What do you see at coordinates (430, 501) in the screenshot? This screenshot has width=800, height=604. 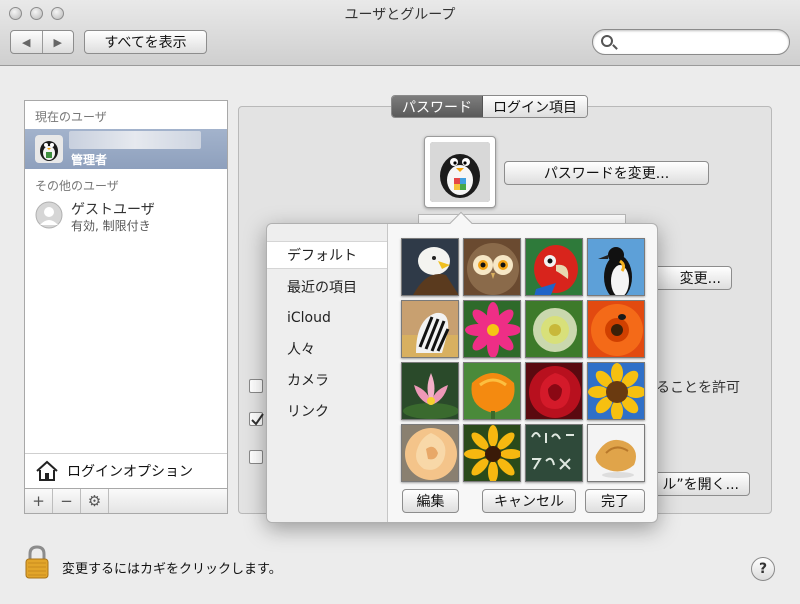 I see `edit-button: 編集` at bounding box center [430, 501].